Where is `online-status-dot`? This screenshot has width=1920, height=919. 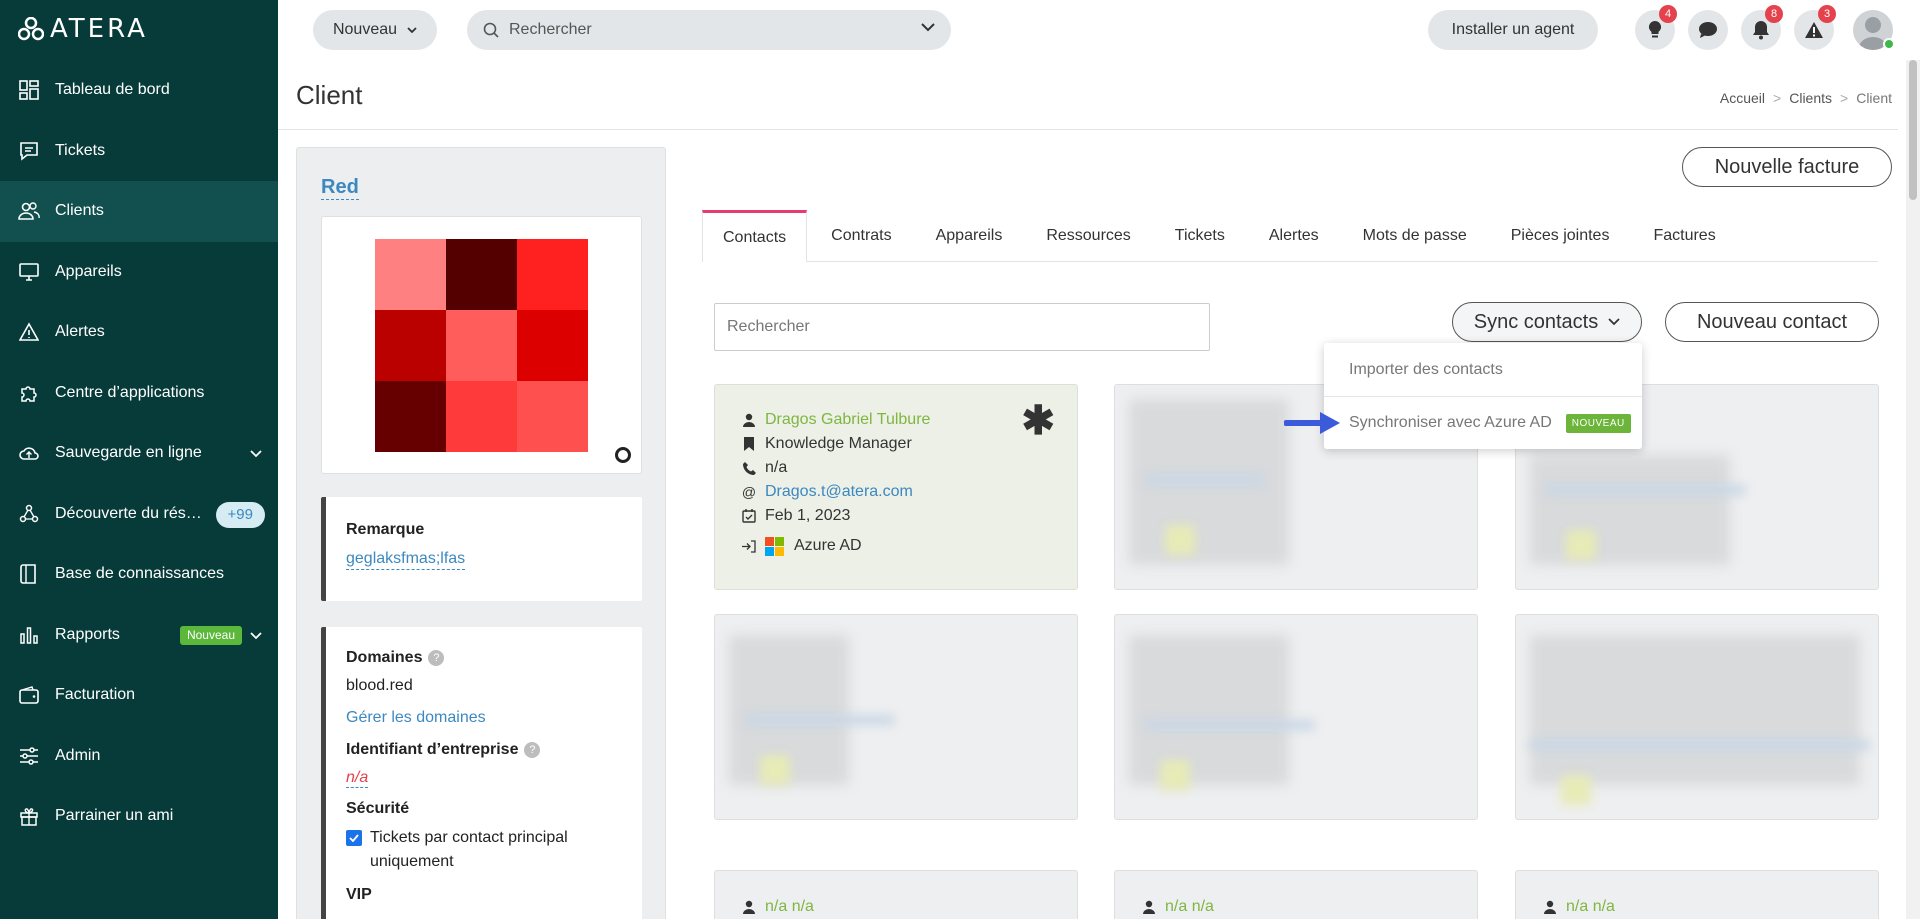
online-status-dot is located at coordinates (1889, 44).